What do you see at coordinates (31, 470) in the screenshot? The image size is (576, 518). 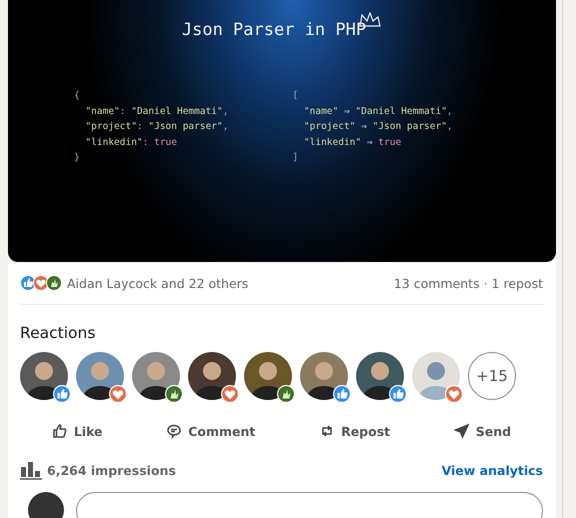 I see `bar-chart-icon` at bounding box center [31, 470].